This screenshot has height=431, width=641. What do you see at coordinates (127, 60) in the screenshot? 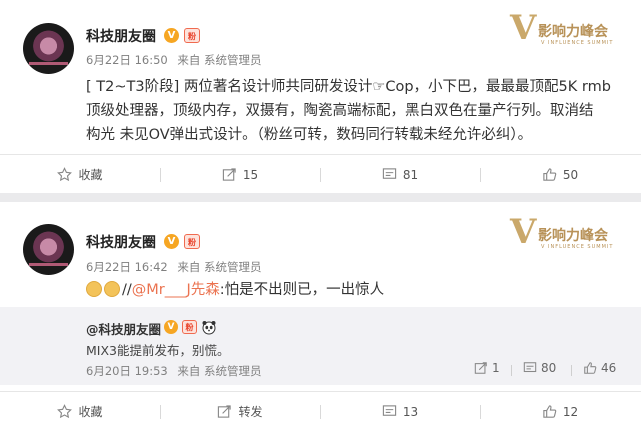
I see `post-date: 6月22日 16:50` at bounding box center [127, 60].